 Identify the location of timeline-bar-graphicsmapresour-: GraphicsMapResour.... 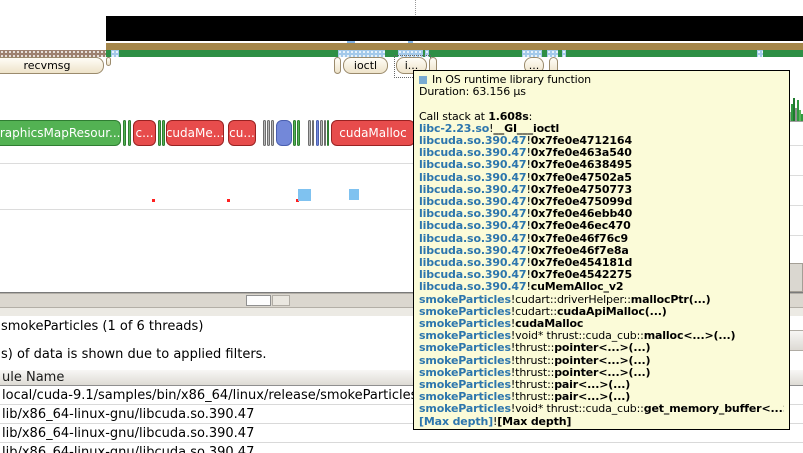
(60, 133).